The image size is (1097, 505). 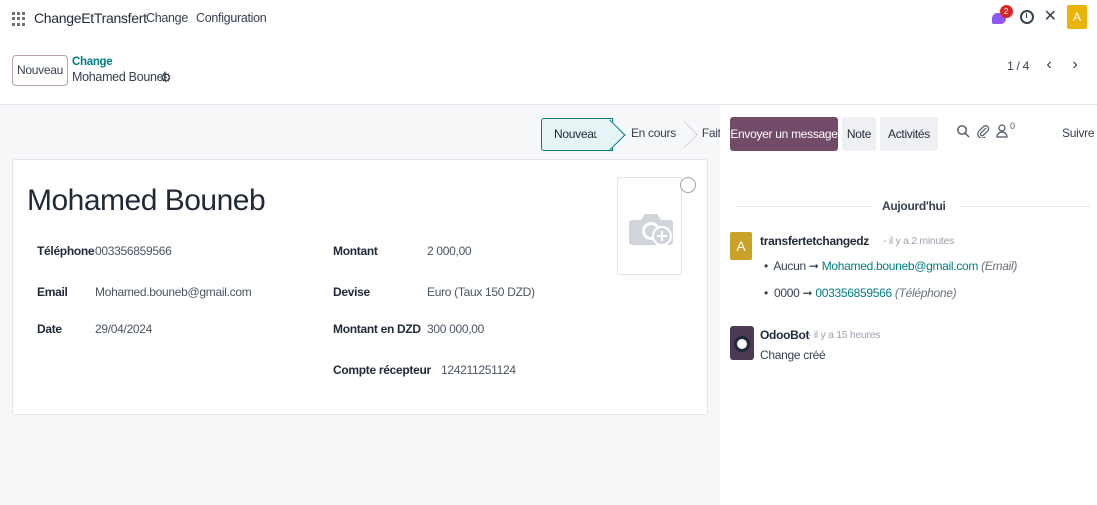 I want to click on pager-next-icon: ›, so click(x=1075, y=66).